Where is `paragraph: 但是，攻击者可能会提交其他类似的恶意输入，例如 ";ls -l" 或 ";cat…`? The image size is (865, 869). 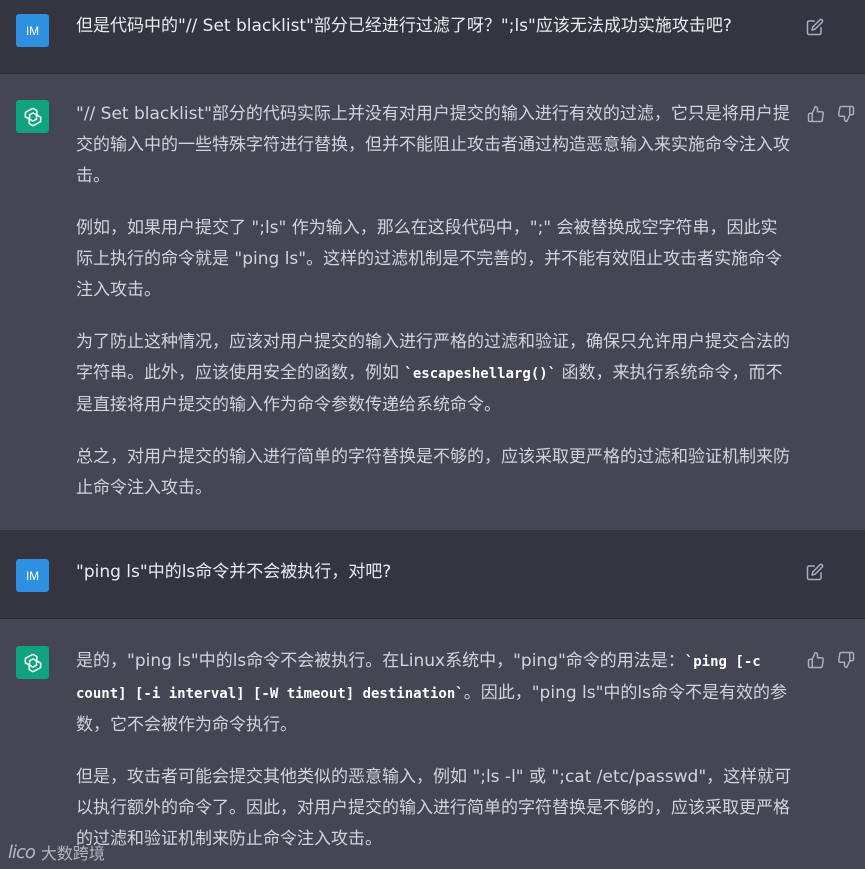 paragraph: 但是，攻击者可能会提交其他类似的恶意输入，例如 ";ls -l" 或 ";cat… is located at coordinates (434, 808).